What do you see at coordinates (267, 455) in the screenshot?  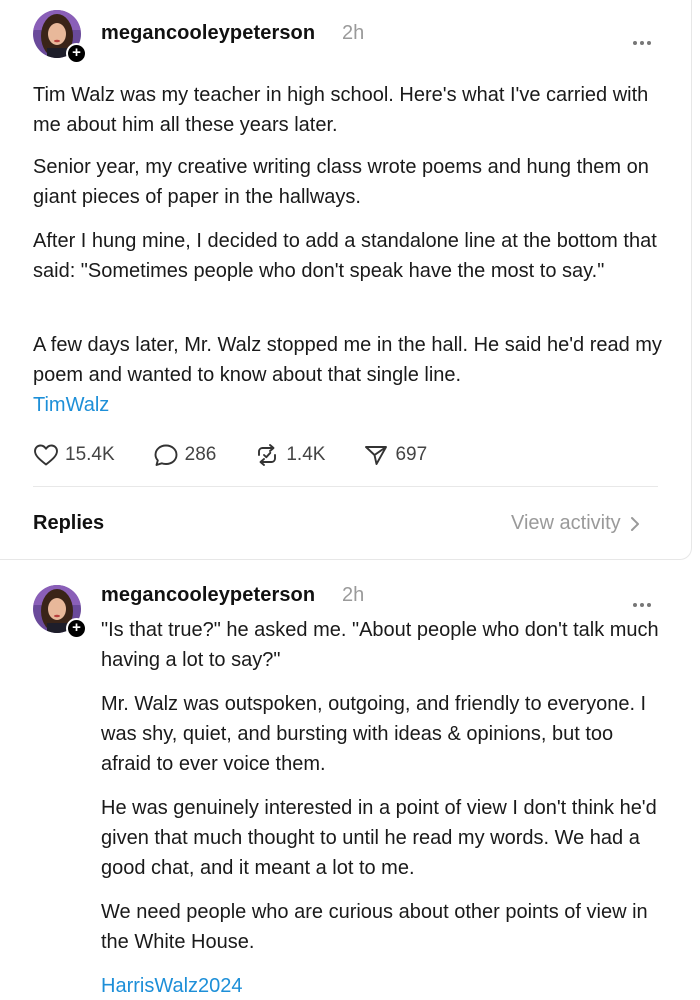 I see `repost-icon` at bounding box center [267, 455].